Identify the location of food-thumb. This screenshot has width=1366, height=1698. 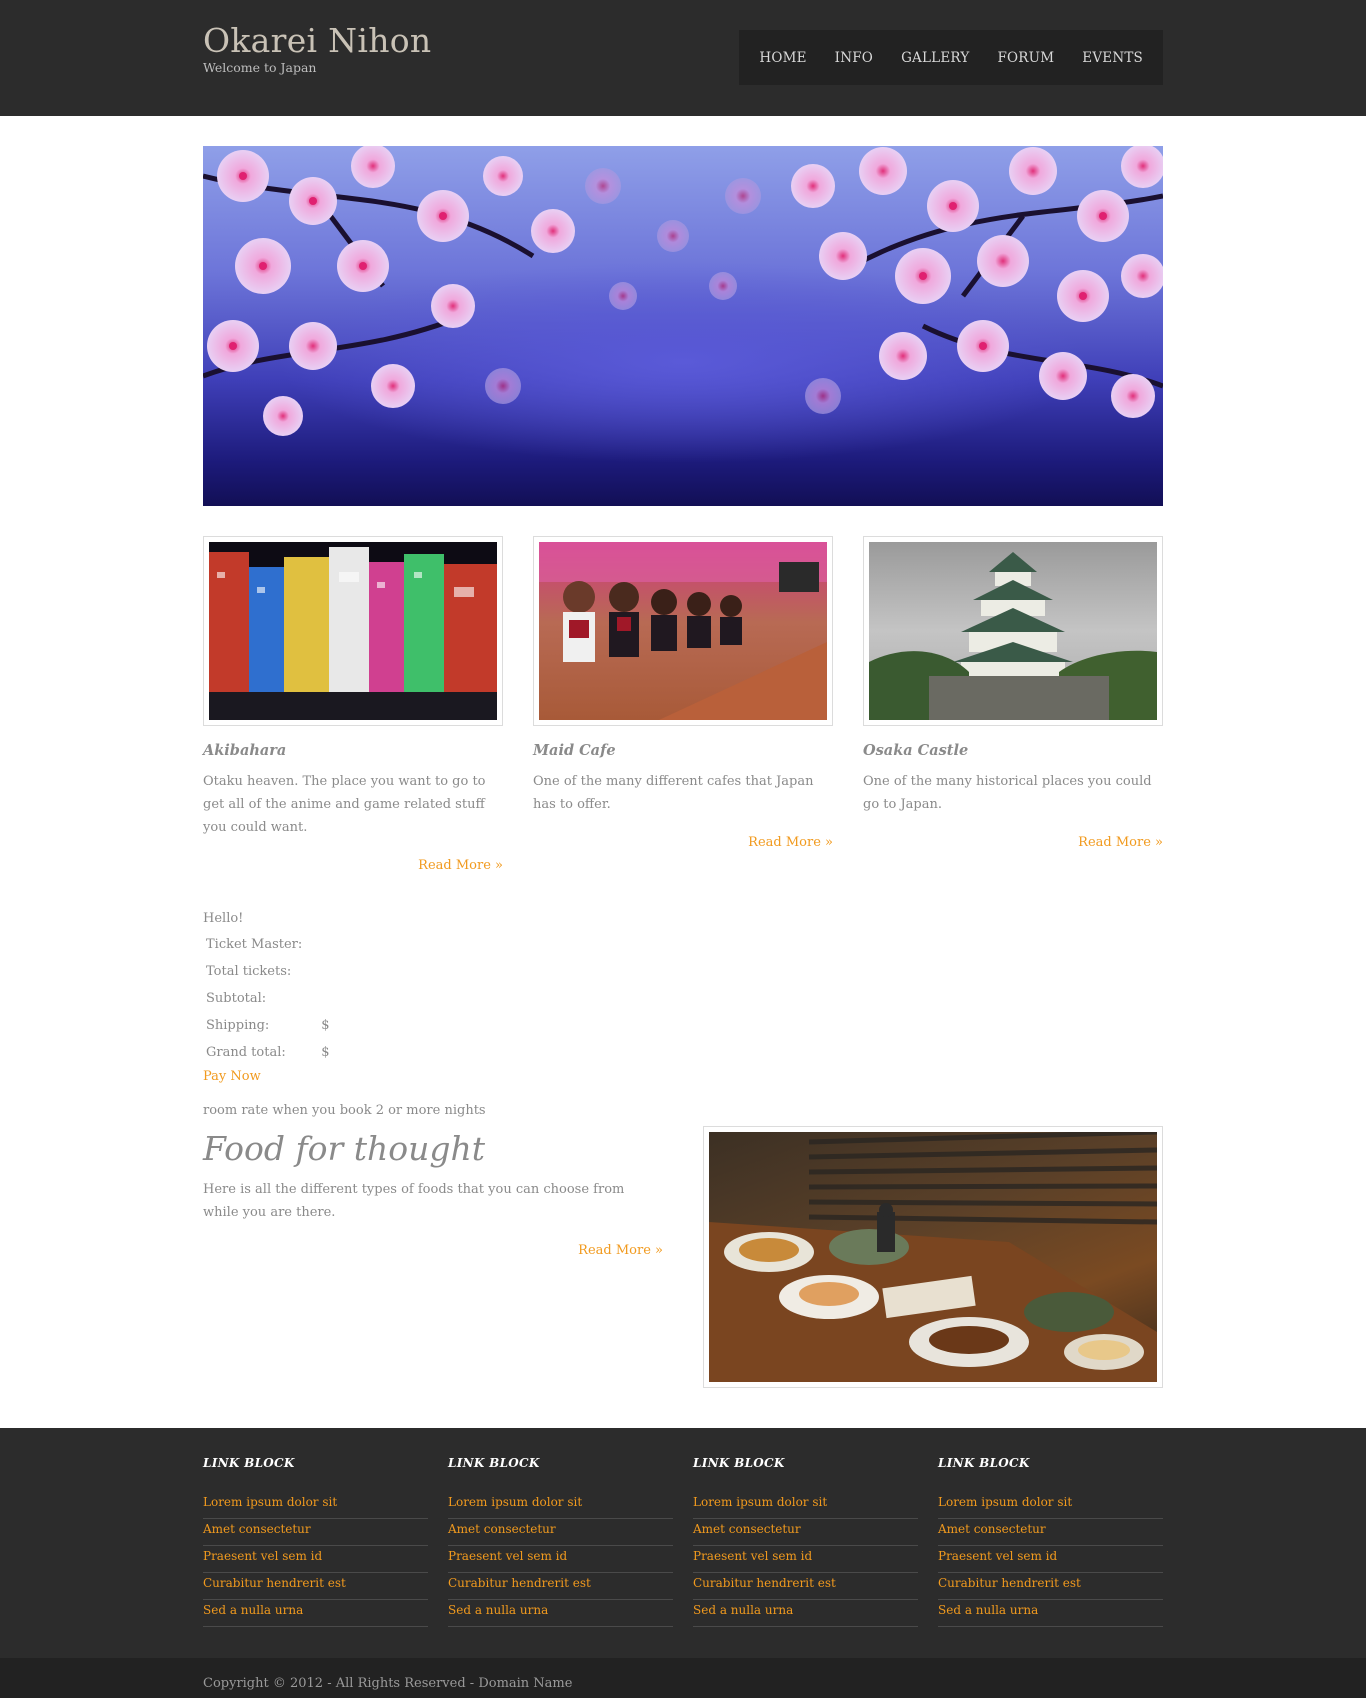
(933, 1257).